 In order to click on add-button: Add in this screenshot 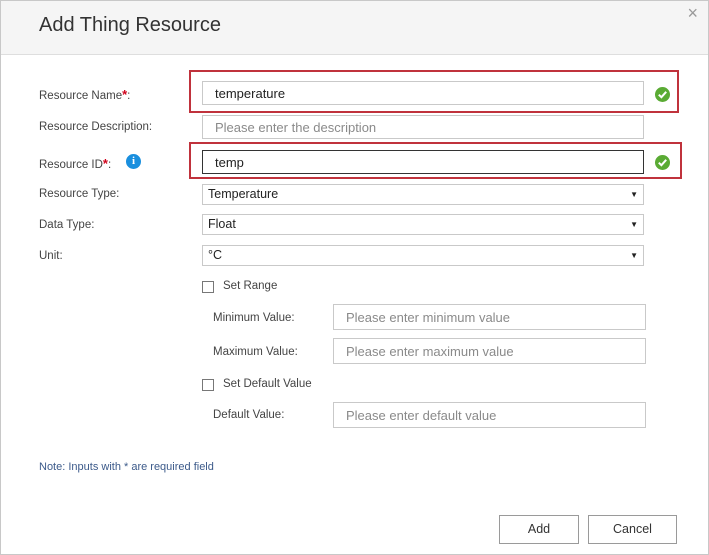, I will do `click(539, 529)`.